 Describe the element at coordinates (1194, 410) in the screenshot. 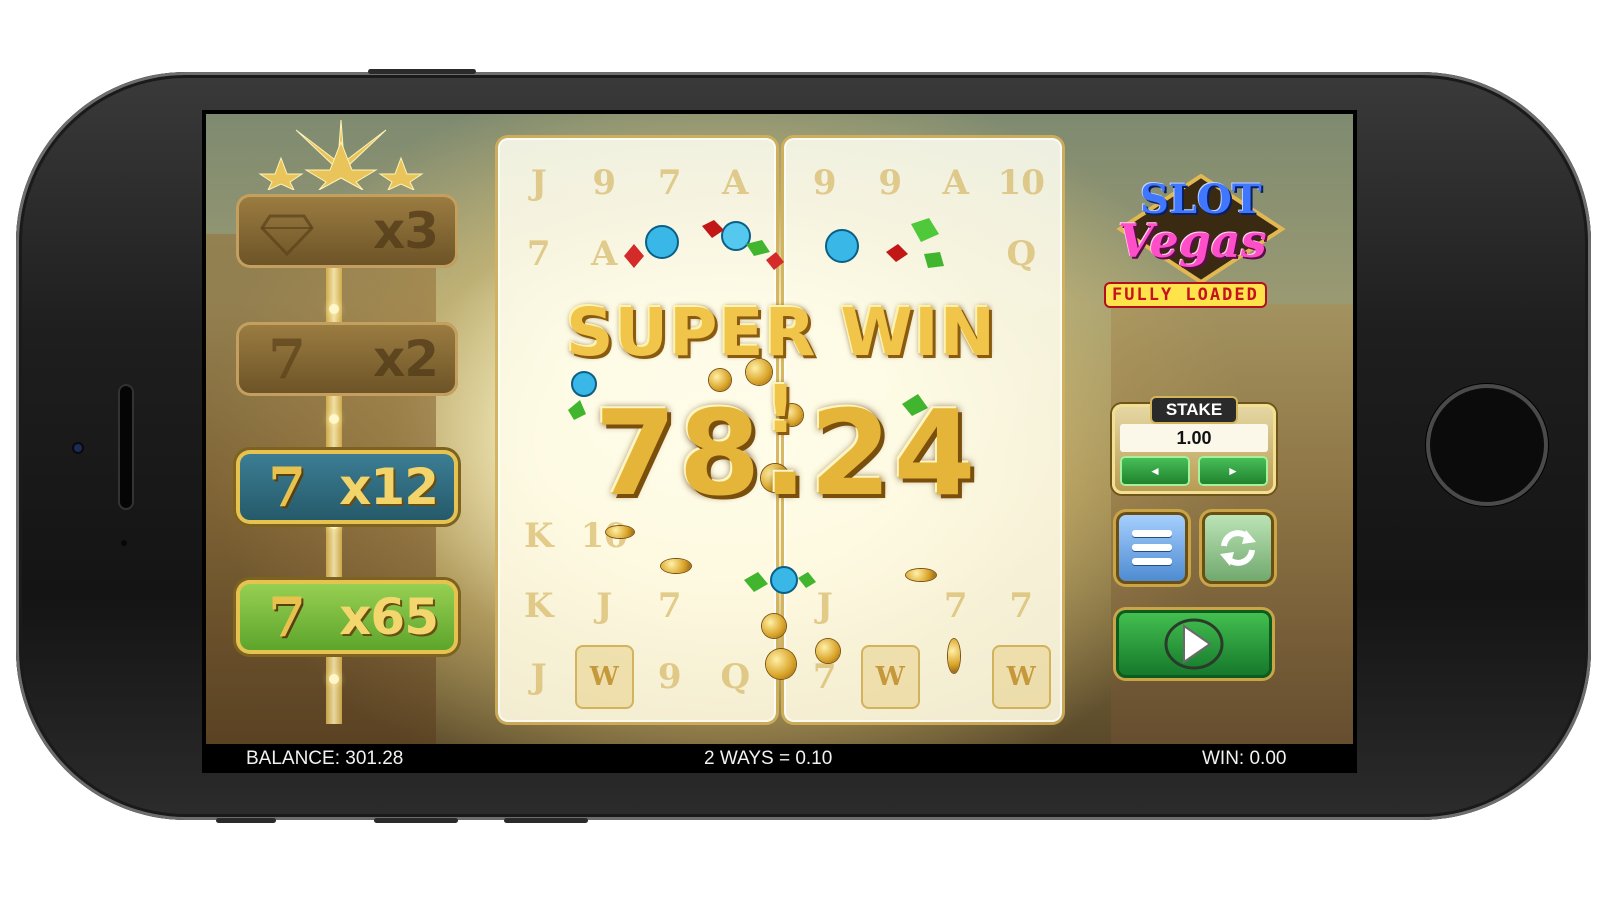

I see `stake-label: STAKE` at that location.